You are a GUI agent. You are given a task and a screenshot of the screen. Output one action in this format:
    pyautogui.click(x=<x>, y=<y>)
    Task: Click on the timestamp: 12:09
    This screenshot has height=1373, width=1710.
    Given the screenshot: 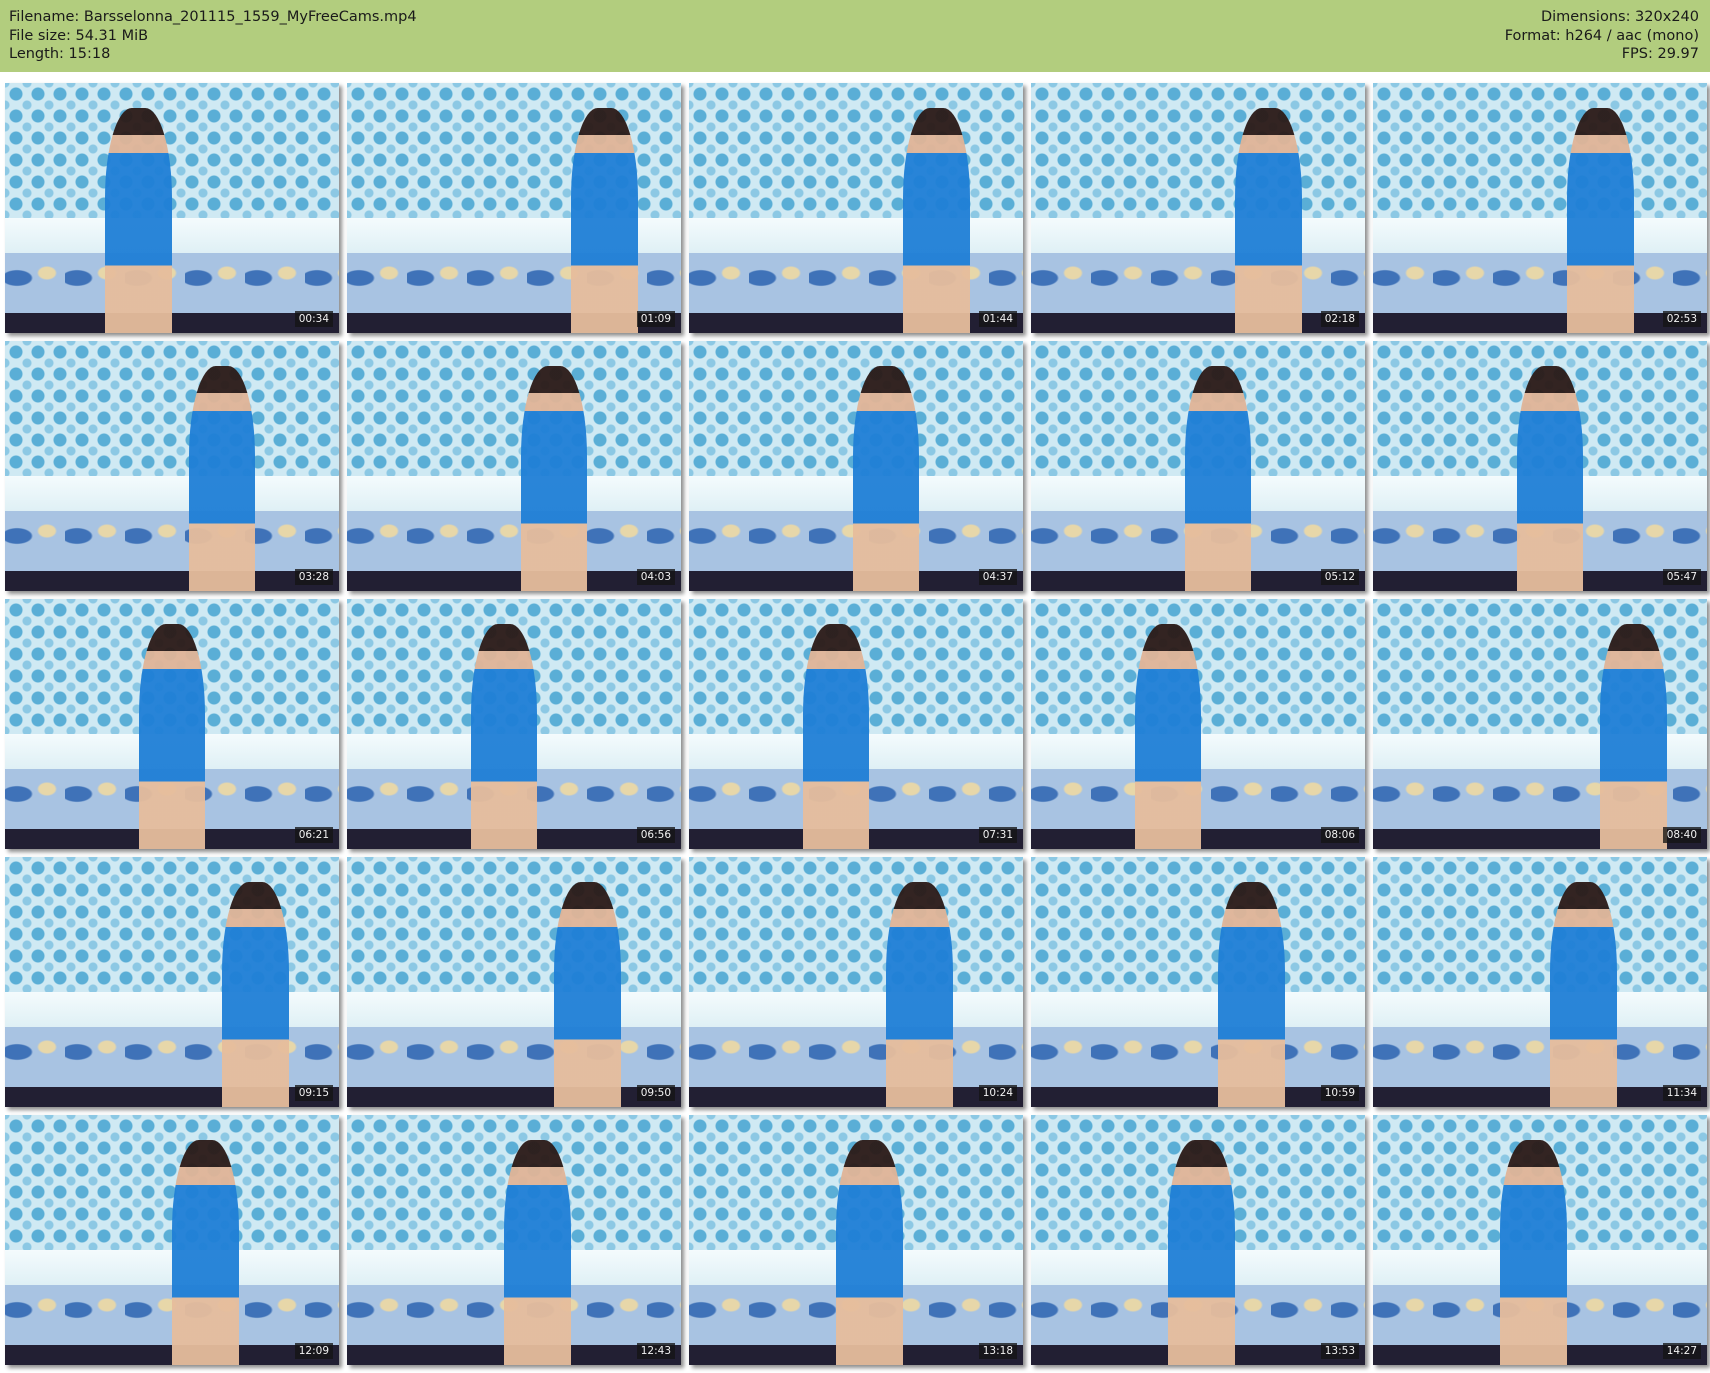 What is the action you would take?
    pyautogui.click(x=313, y=1351)
    